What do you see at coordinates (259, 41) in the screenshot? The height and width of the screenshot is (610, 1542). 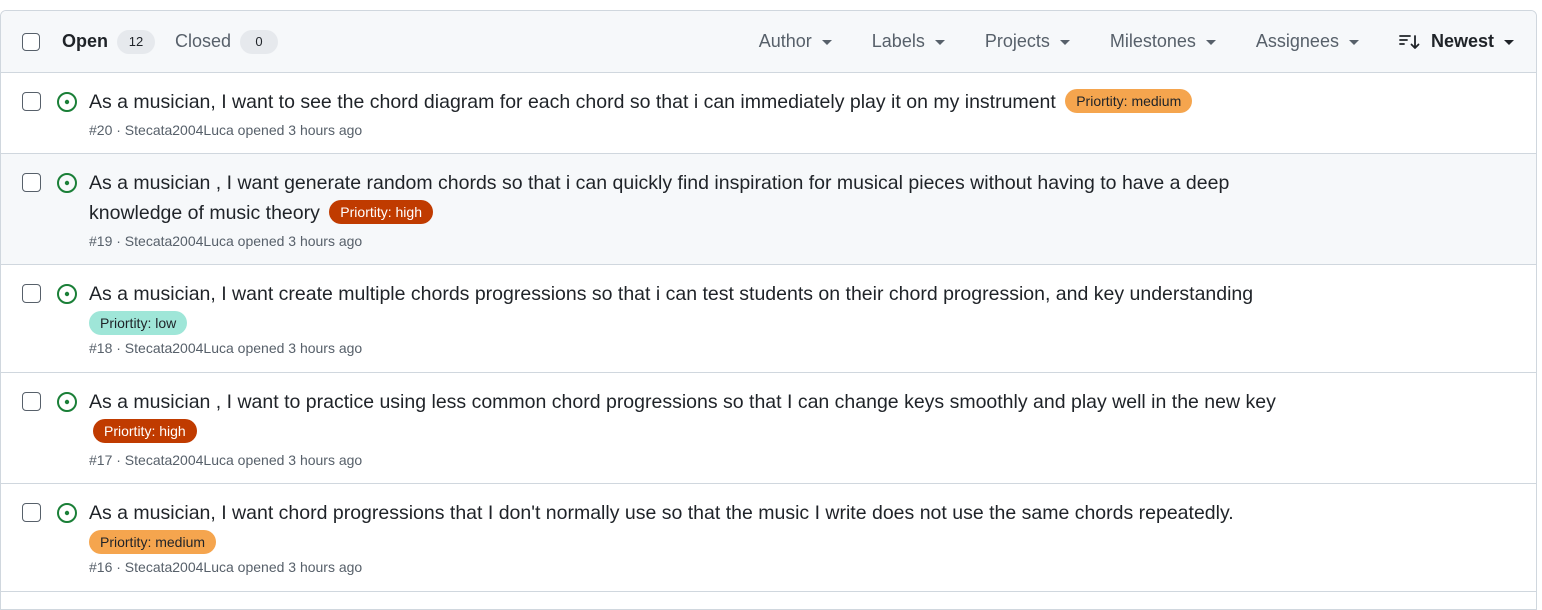 I see `closed-issues-count: 0` at bounding box center [259, 41].